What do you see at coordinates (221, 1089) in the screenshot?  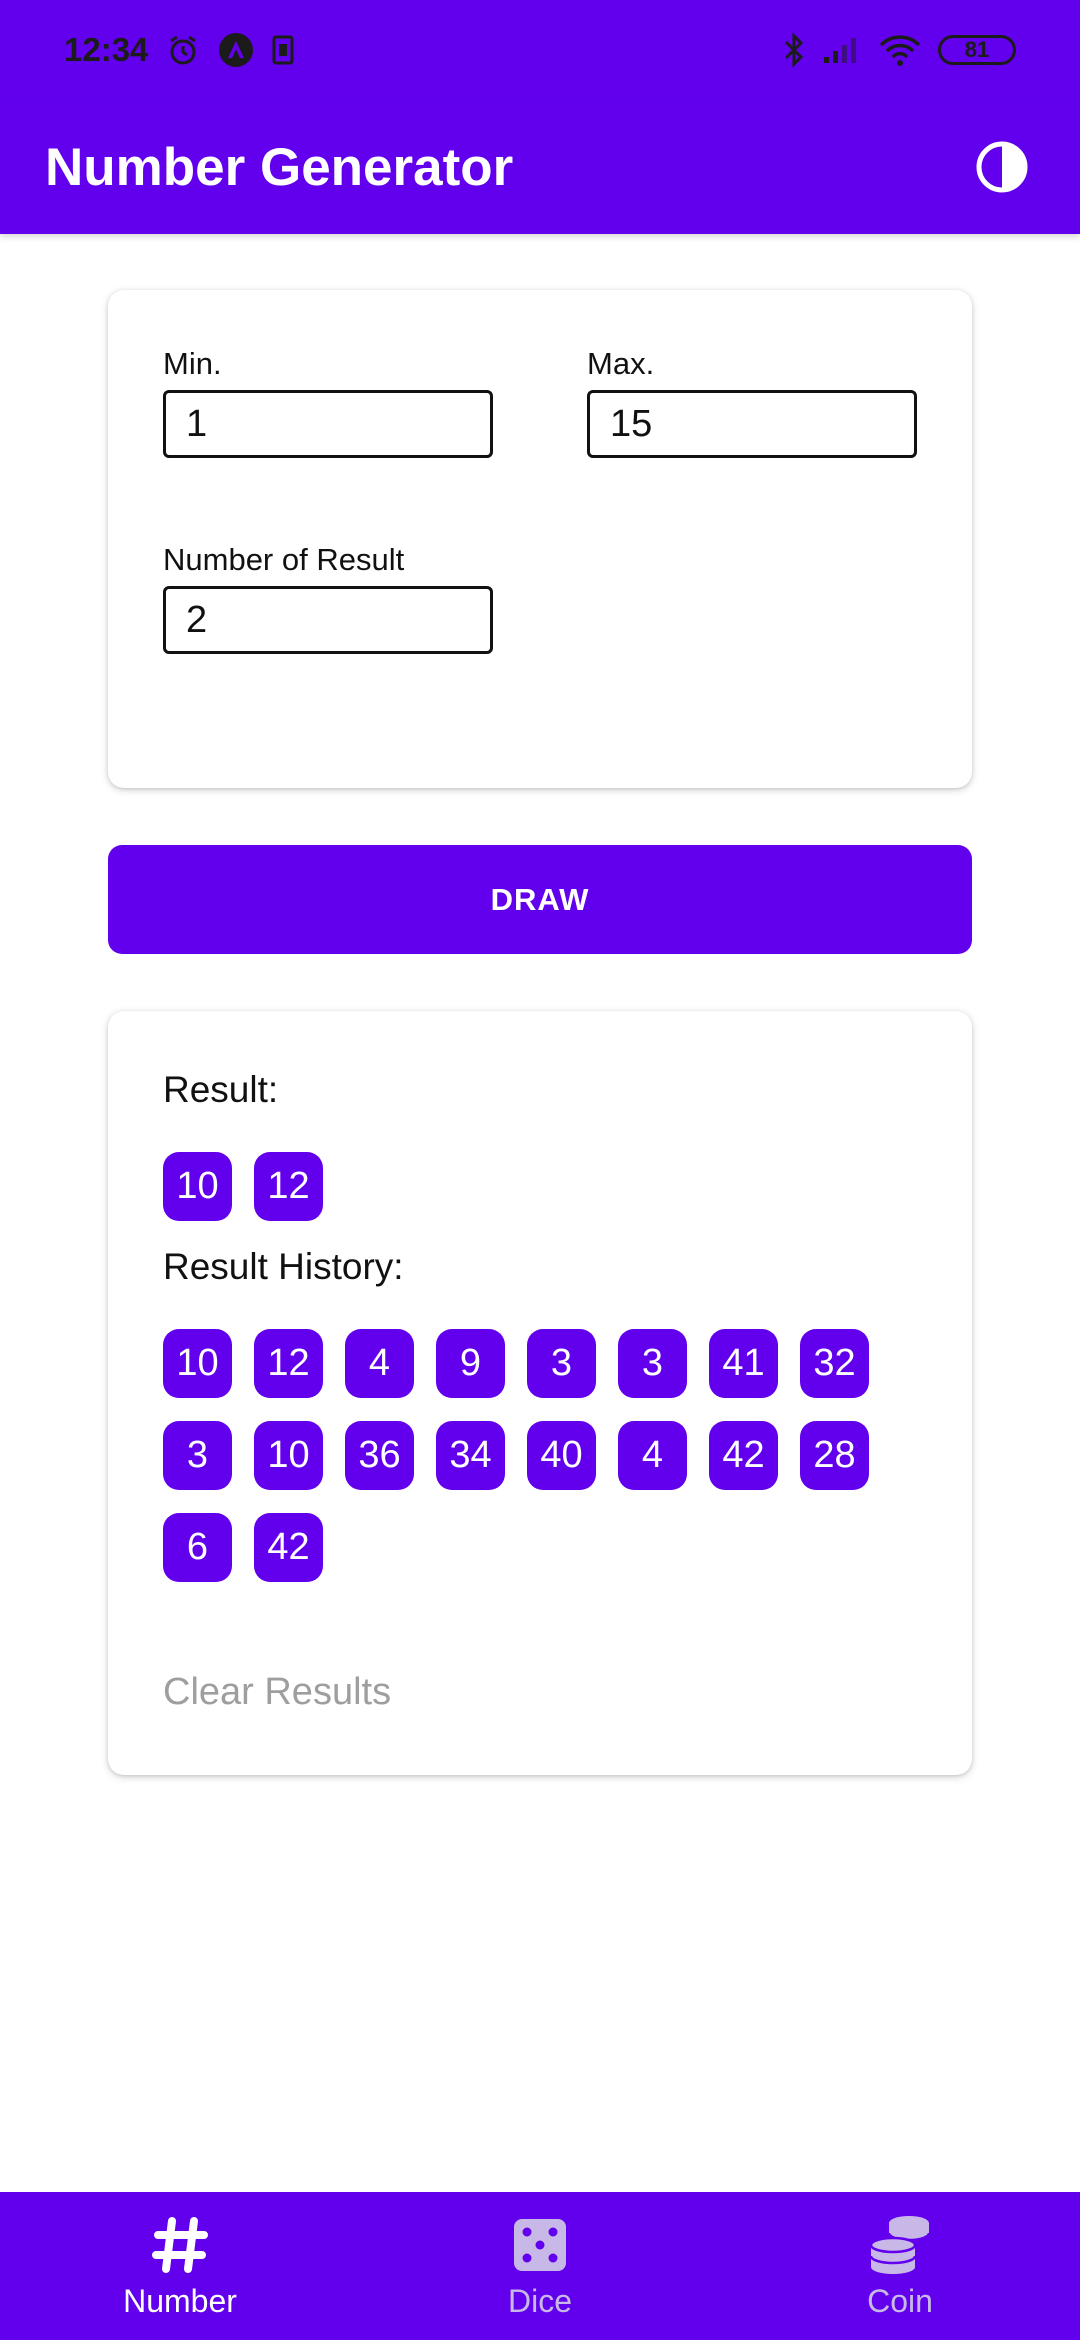 I see `result-title: Result:` at bounding box center [221, 1089].